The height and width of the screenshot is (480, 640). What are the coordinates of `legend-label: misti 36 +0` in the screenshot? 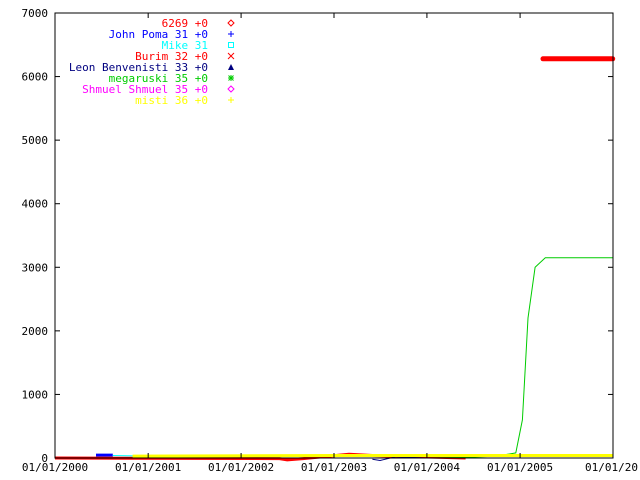 It's located at (171, 100).